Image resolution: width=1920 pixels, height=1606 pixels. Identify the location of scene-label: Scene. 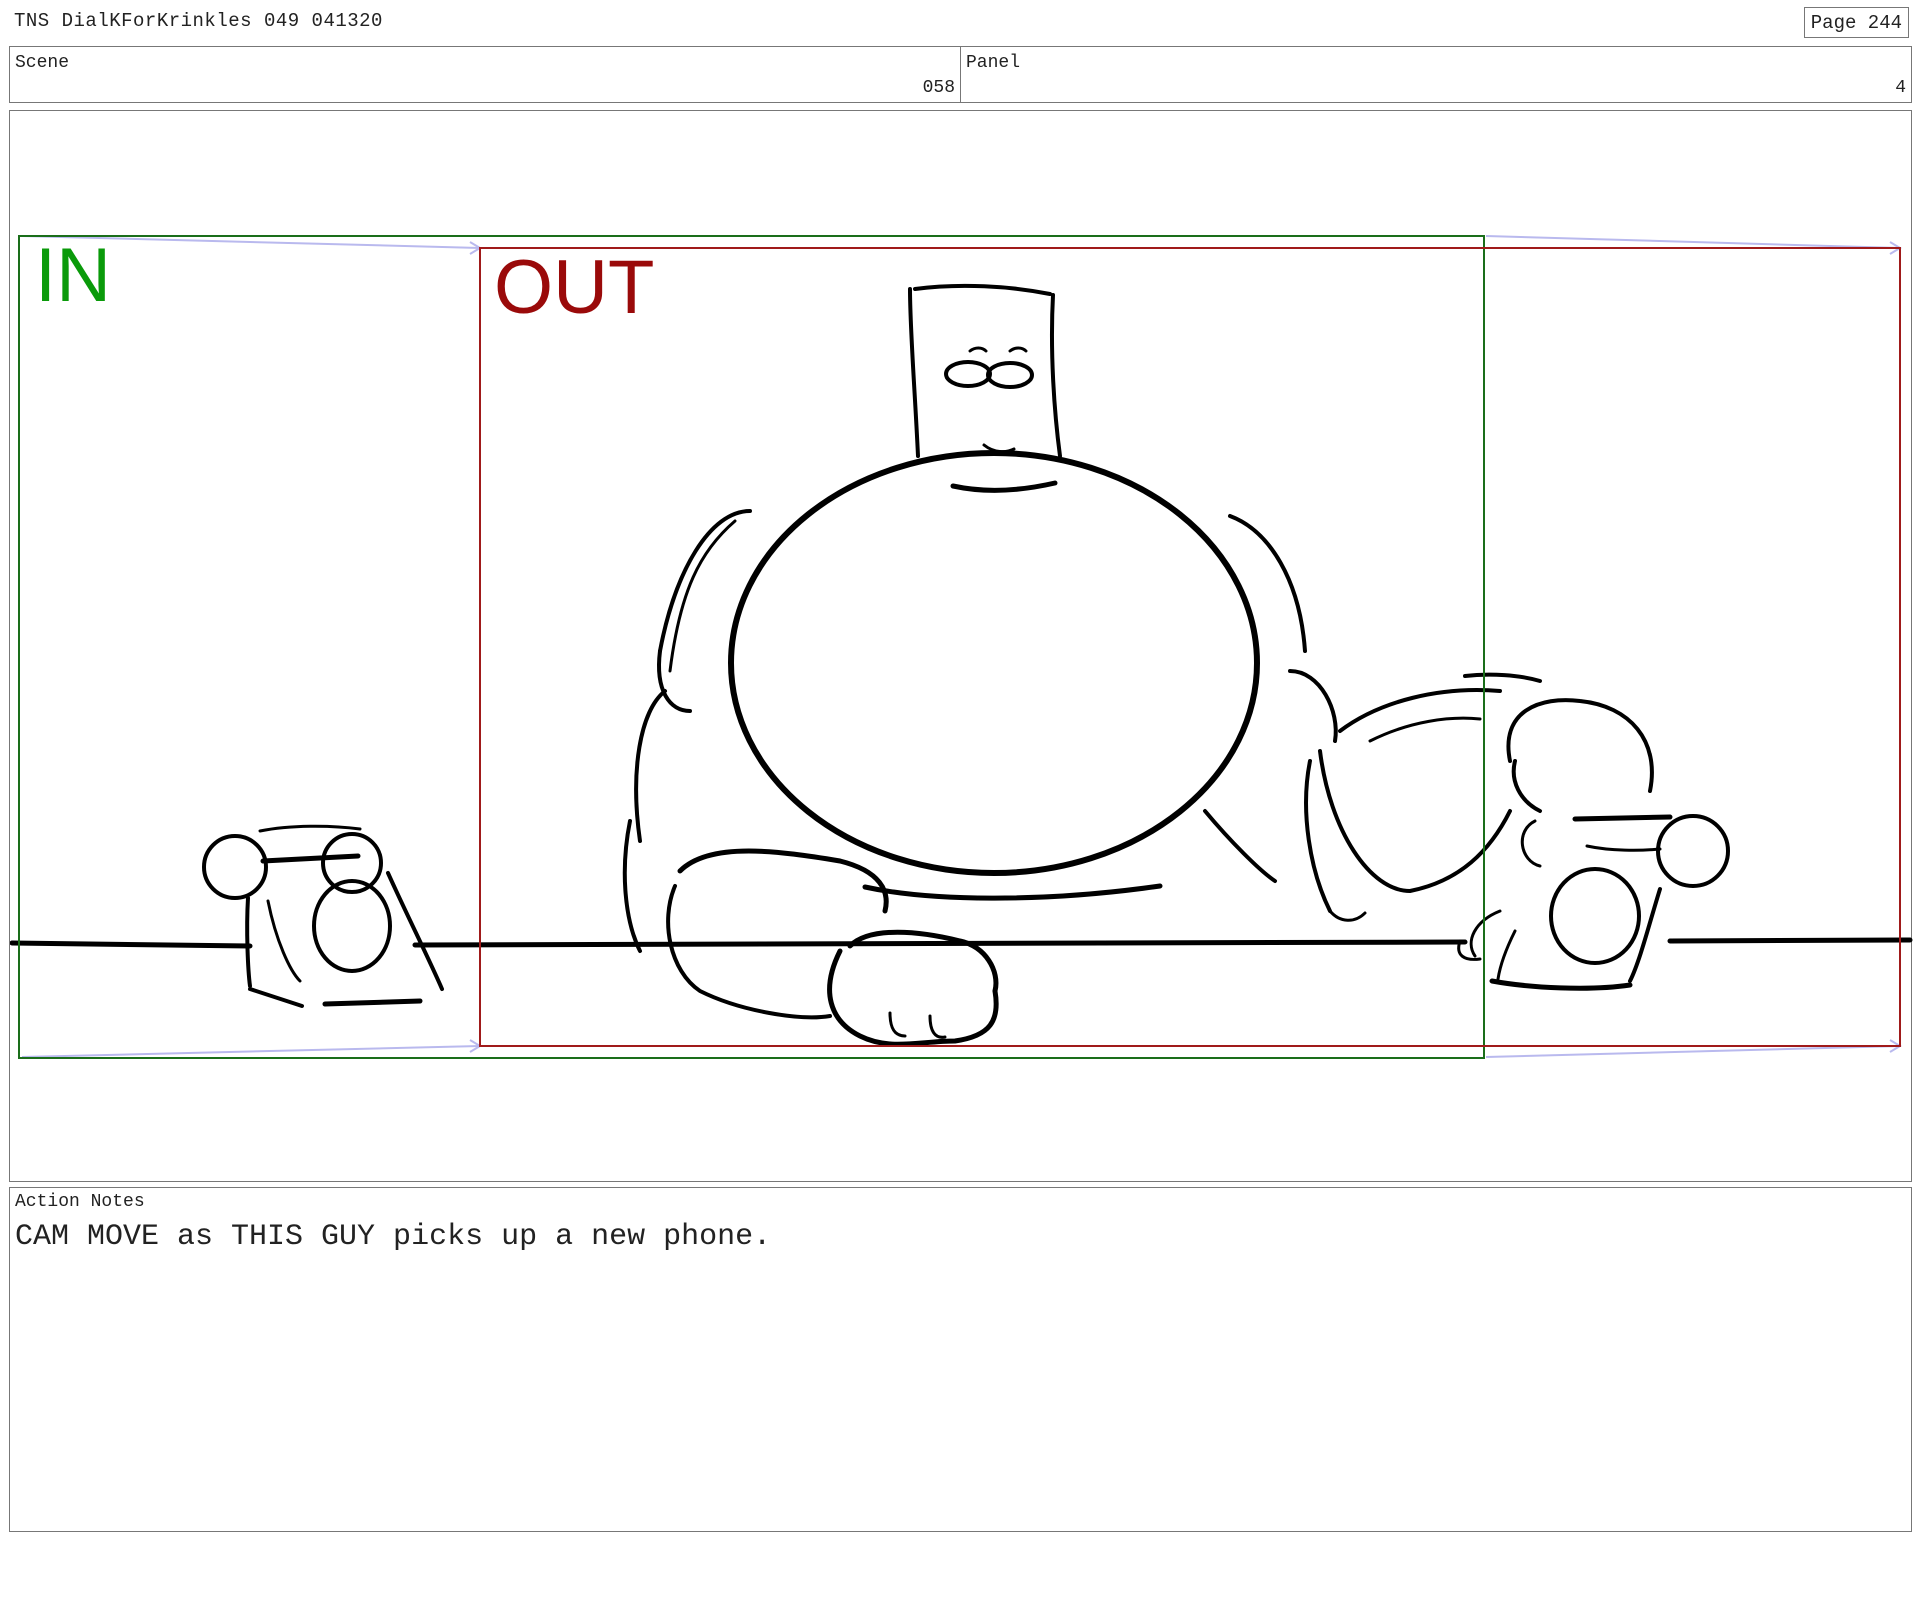
(42, 63).